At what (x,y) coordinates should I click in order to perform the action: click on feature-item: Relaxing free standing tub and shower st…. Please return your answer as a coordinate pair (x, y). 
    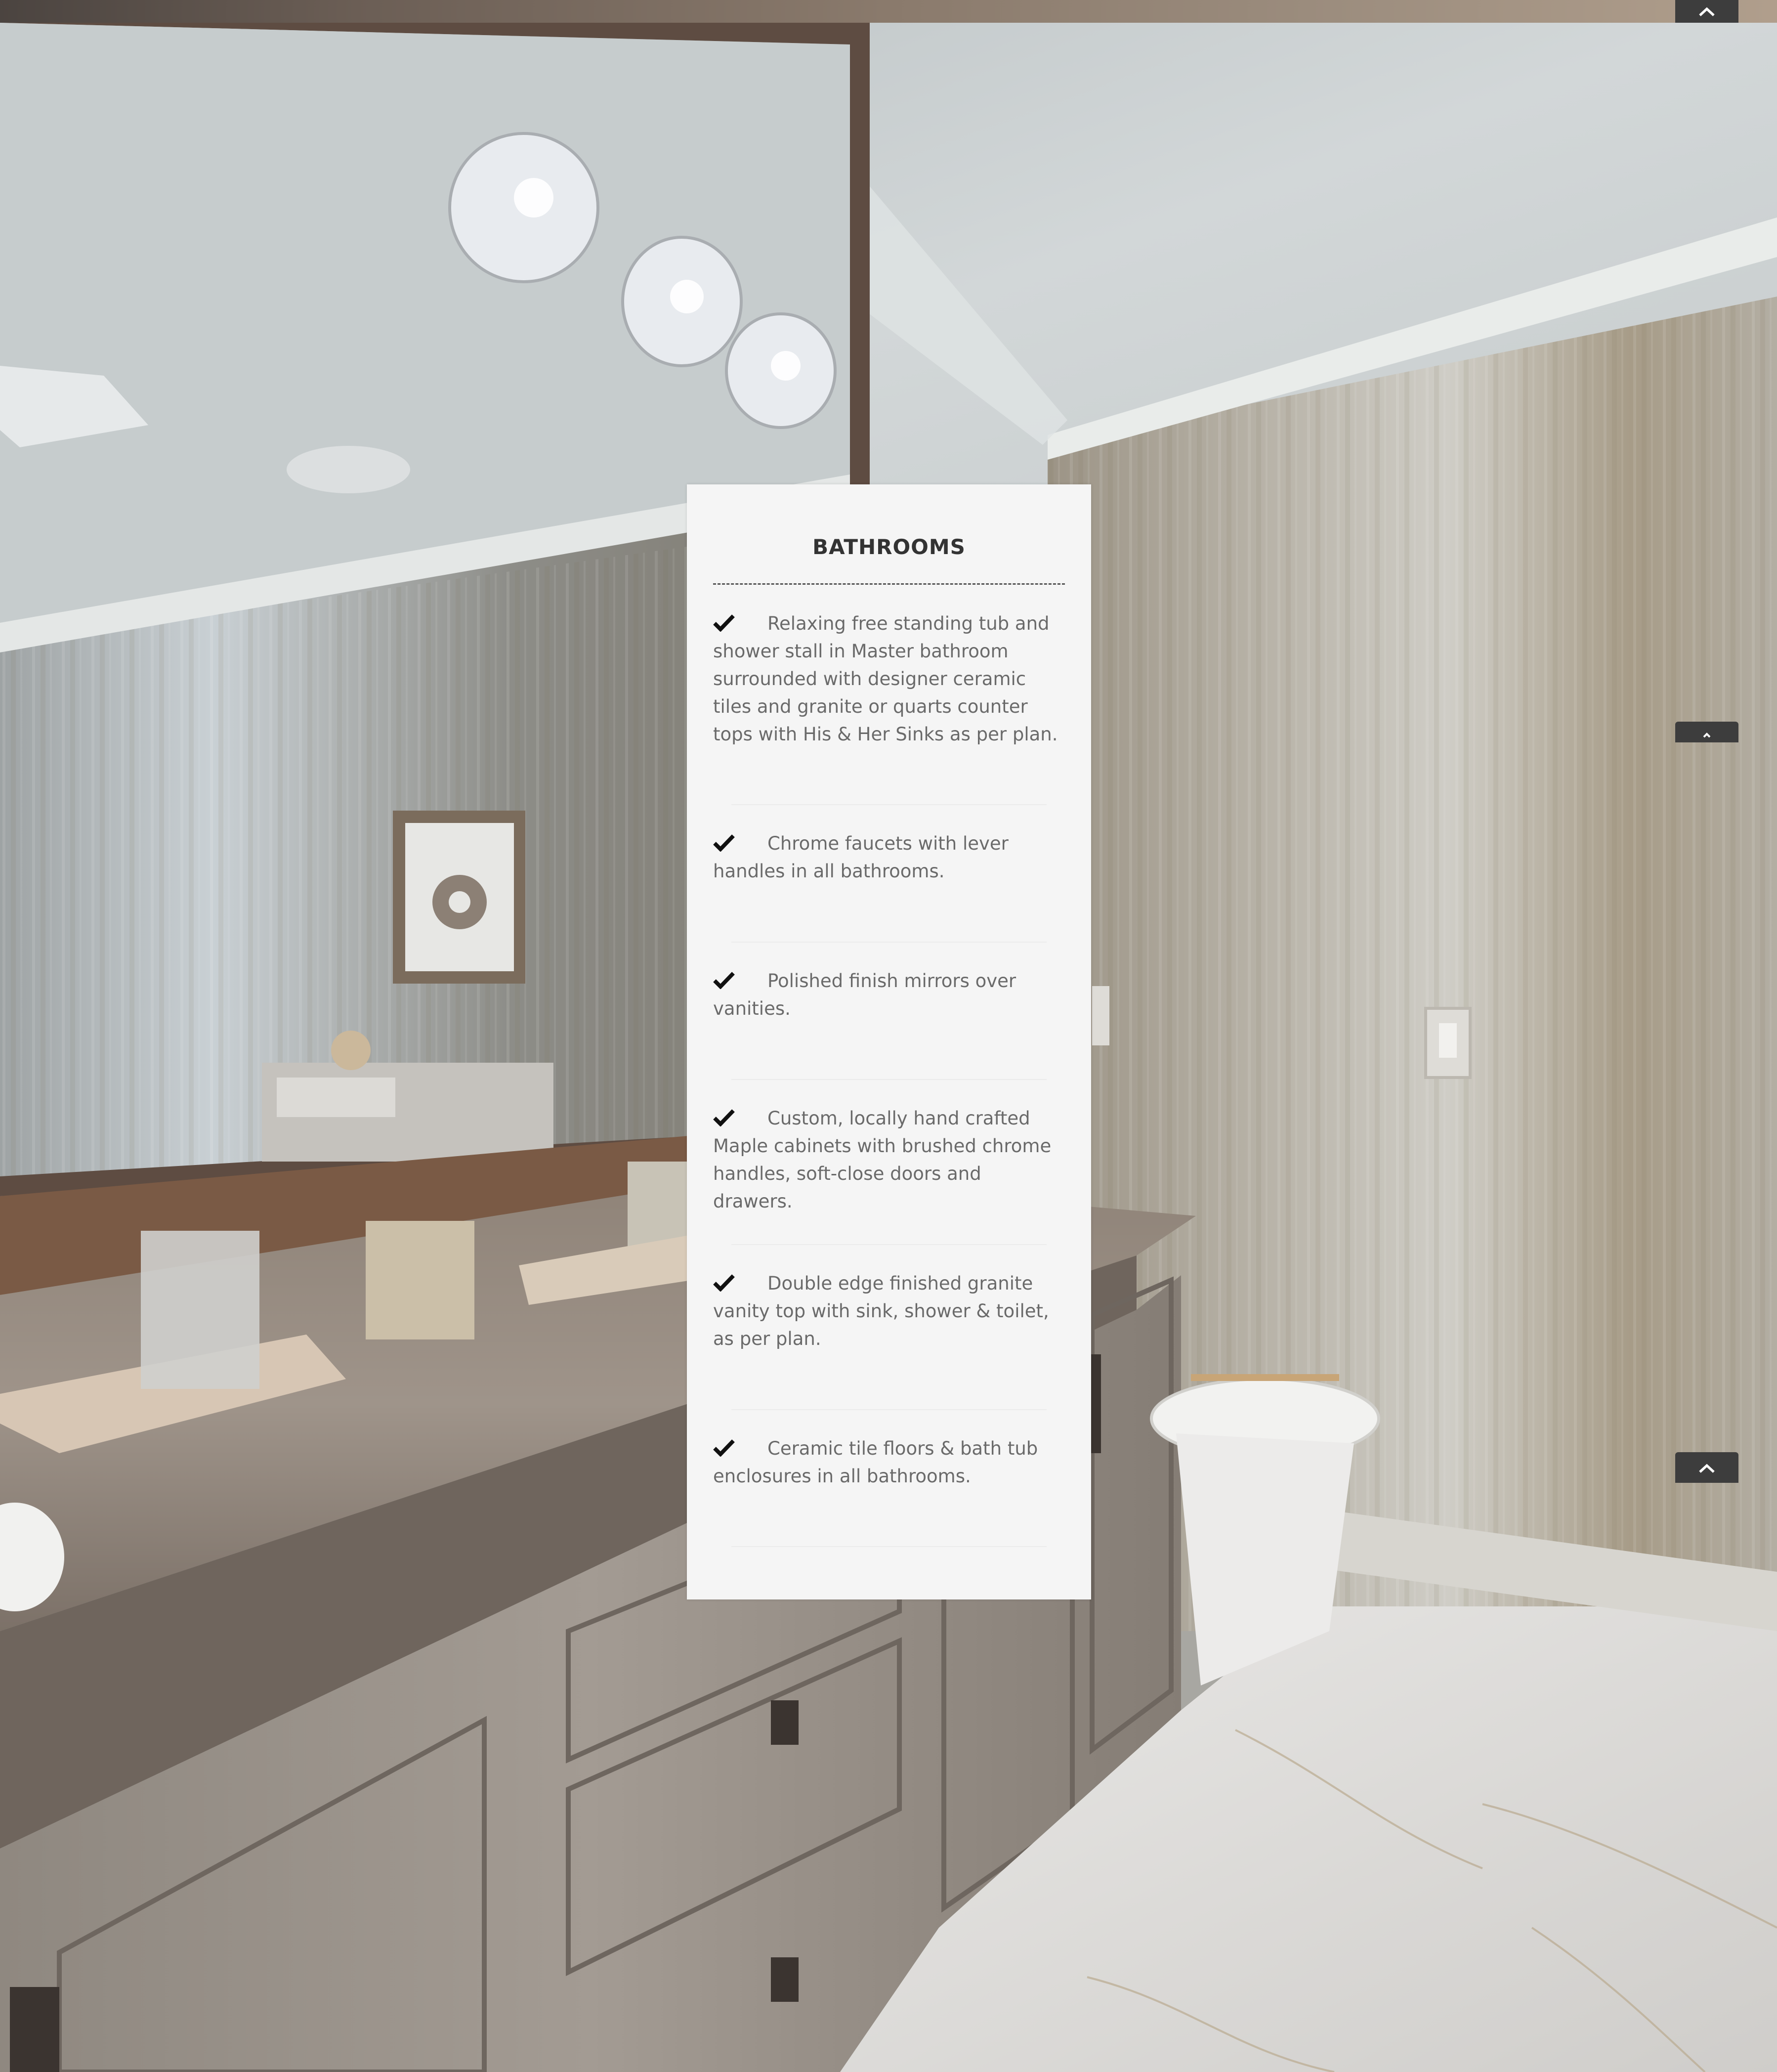
    Looking at the image, I should click on (889, 679).